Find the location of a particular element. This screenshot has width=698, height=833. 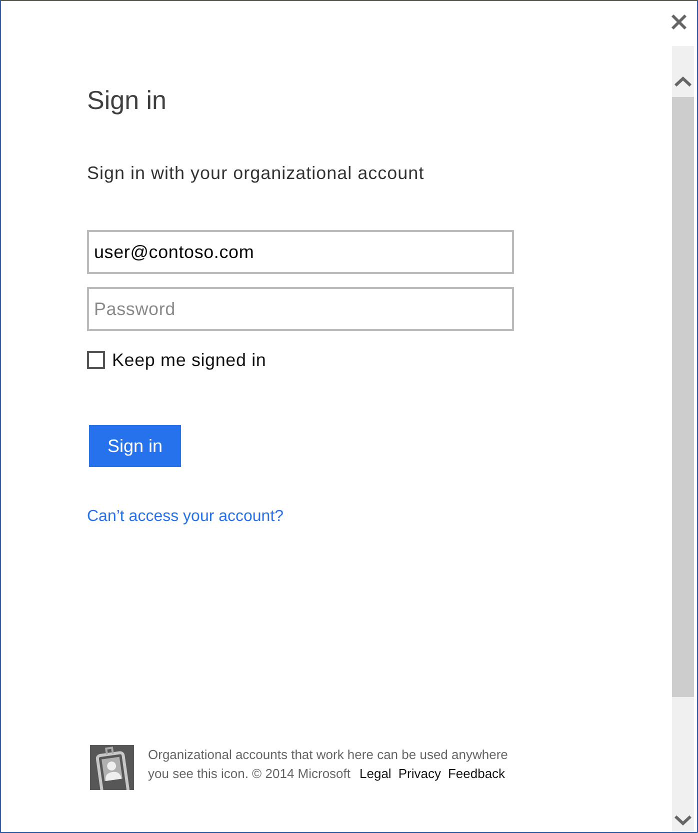

dialog-title: Sign in is located at coordinates (127, 100).